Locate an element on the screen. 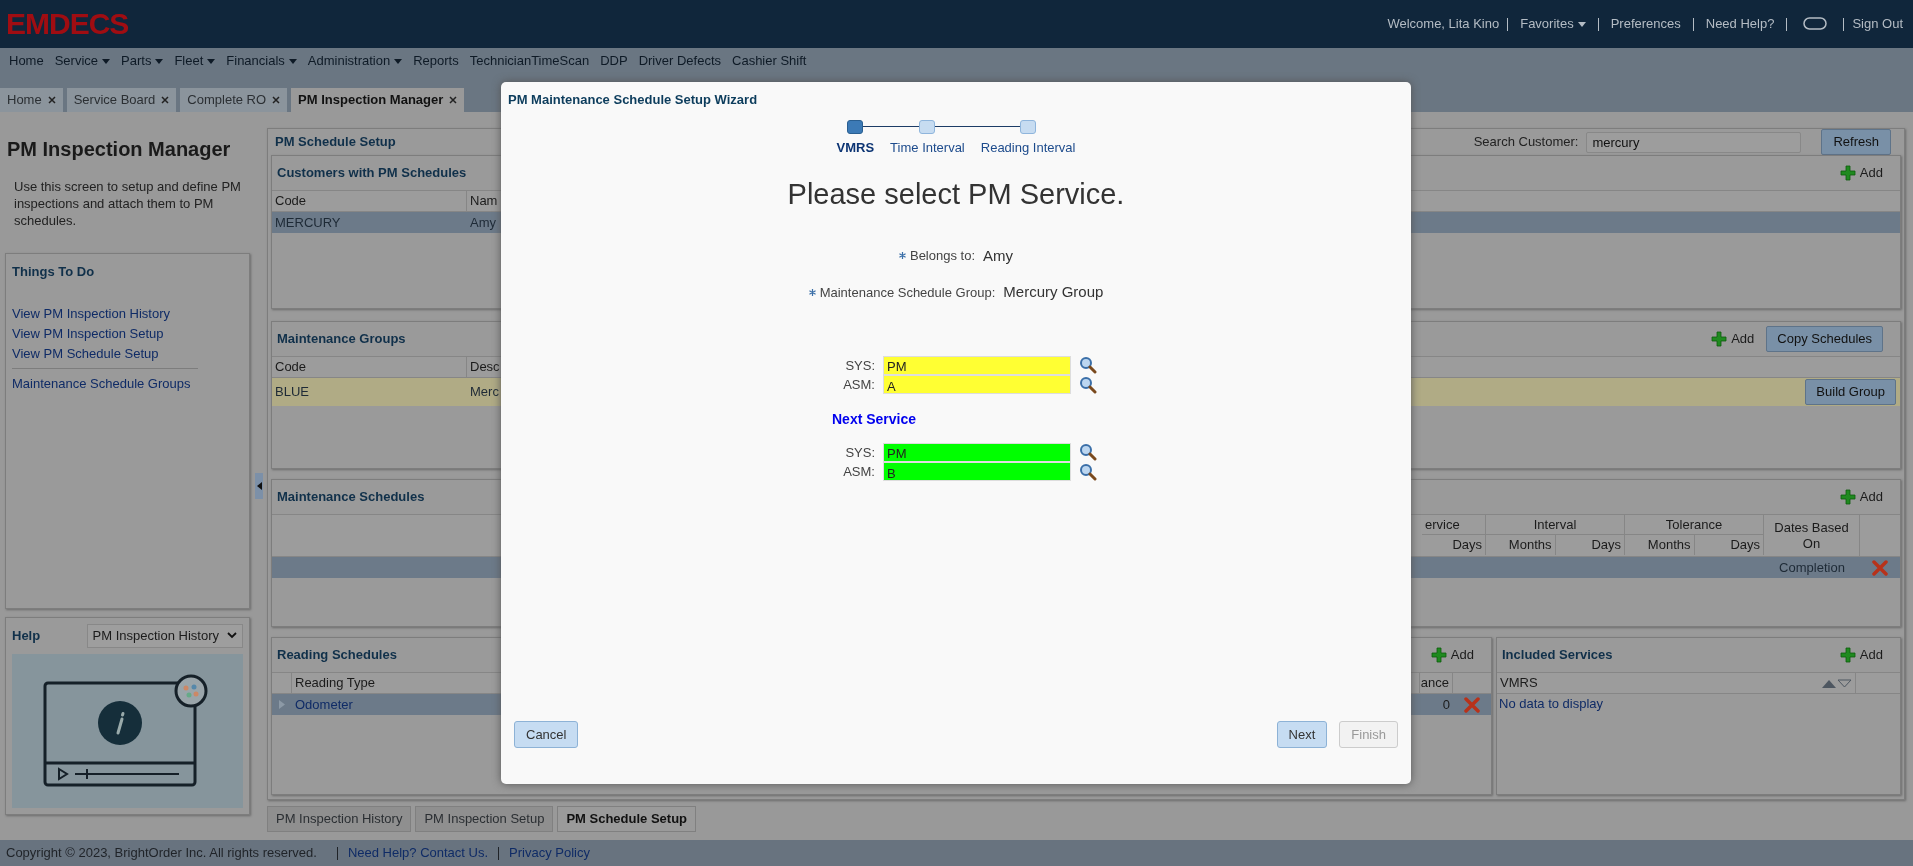  chat-icon is located at coordinates (1815, 24).